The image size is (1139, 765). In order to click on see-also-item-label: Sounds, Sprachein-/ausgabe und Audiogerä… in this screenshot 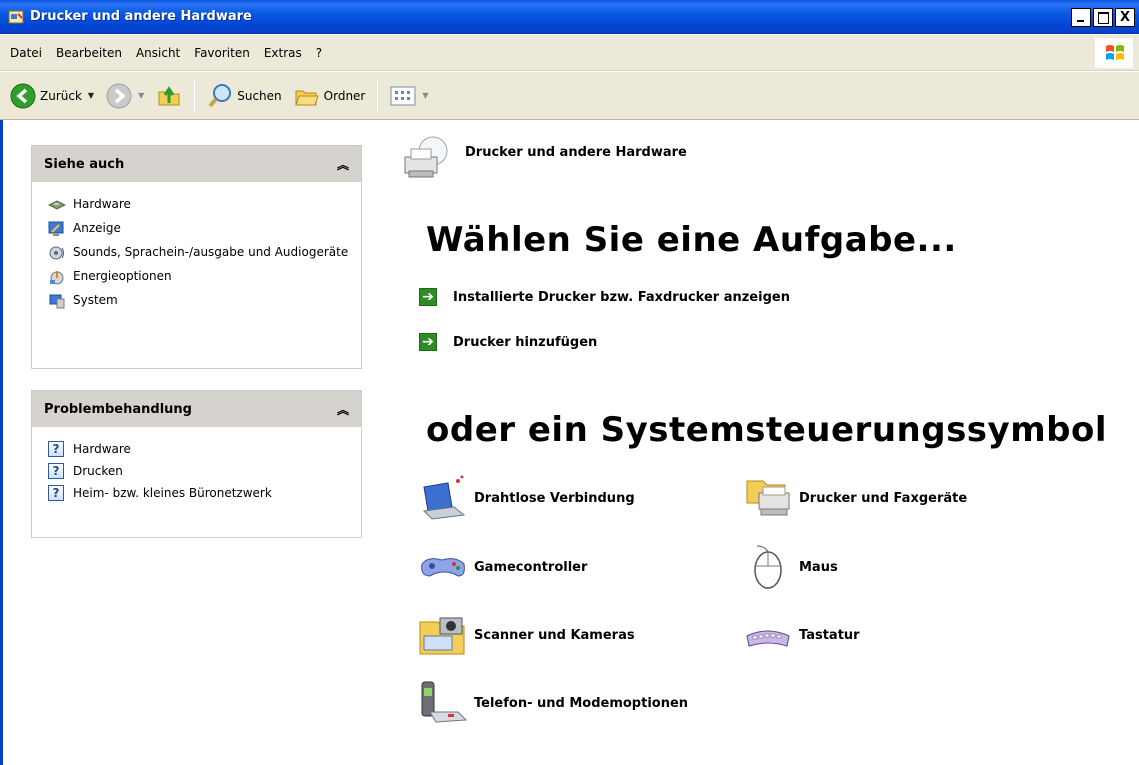, I will do `click(211, 252)`.